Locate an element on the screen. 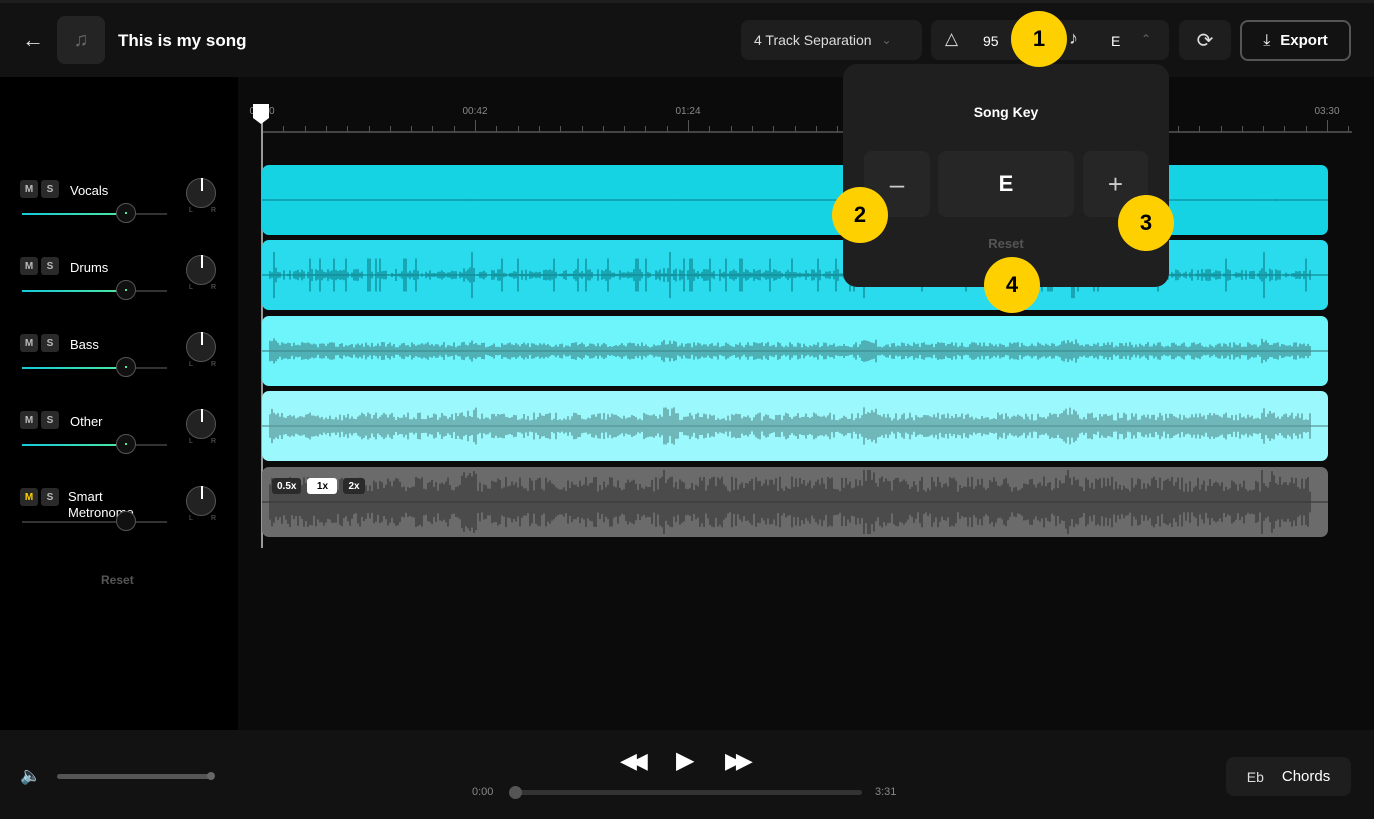  play-button: ▶ is located at coordinates (685, 760).